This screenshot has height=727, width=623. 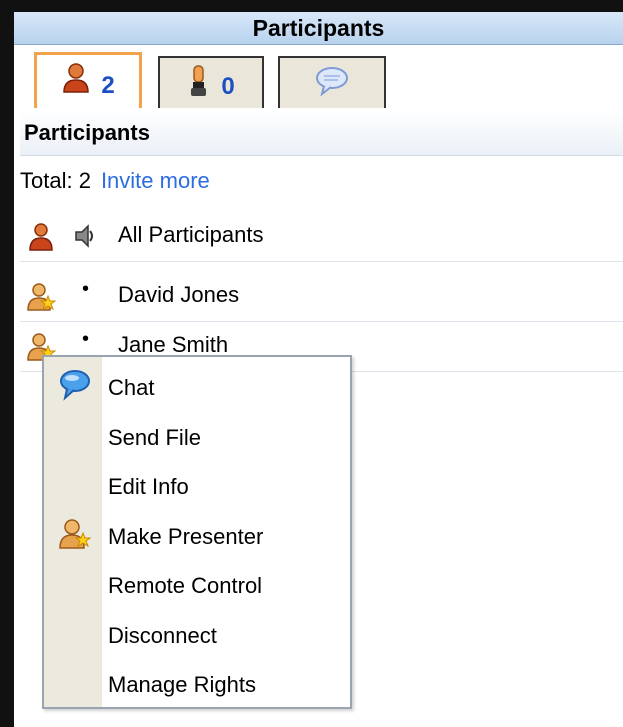 I want to click on participant-summary: Total: 2 Invite more, so click(x=115, y=181).